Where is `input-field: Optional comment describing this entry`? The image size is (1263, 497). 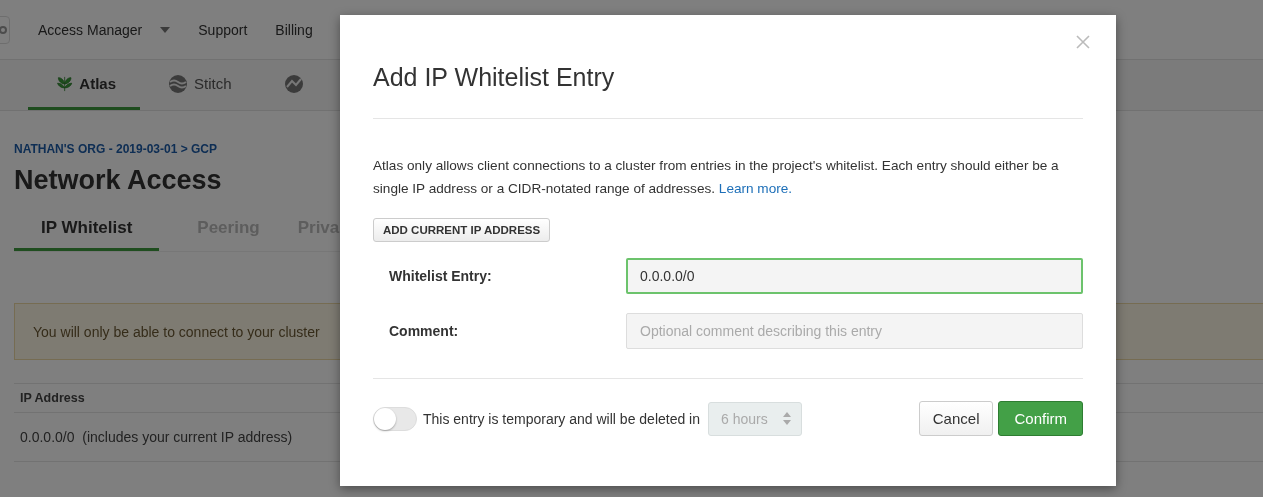
input-field: Optional comment describing this entry is located at coordinates (854, 331).